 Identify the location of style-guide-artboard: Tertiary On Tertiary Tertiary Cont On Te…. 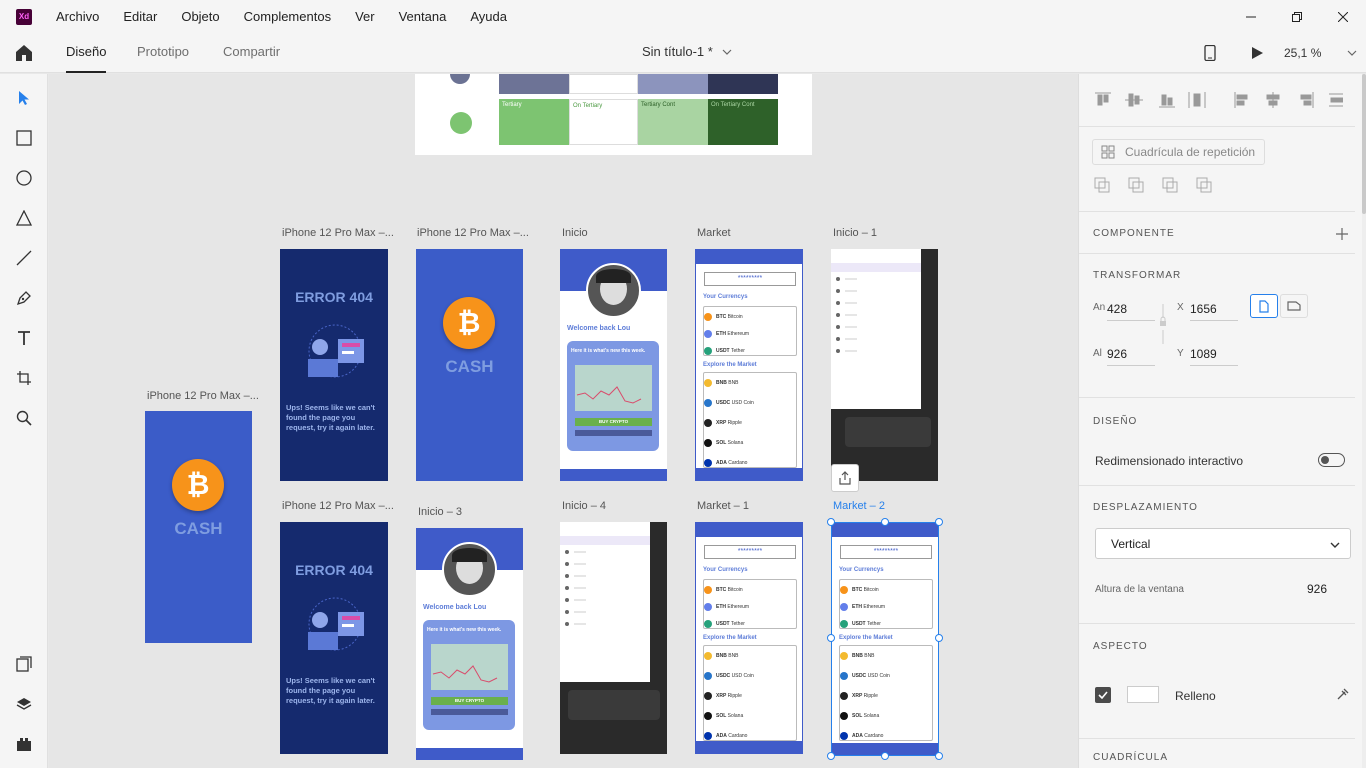
(613, 114).